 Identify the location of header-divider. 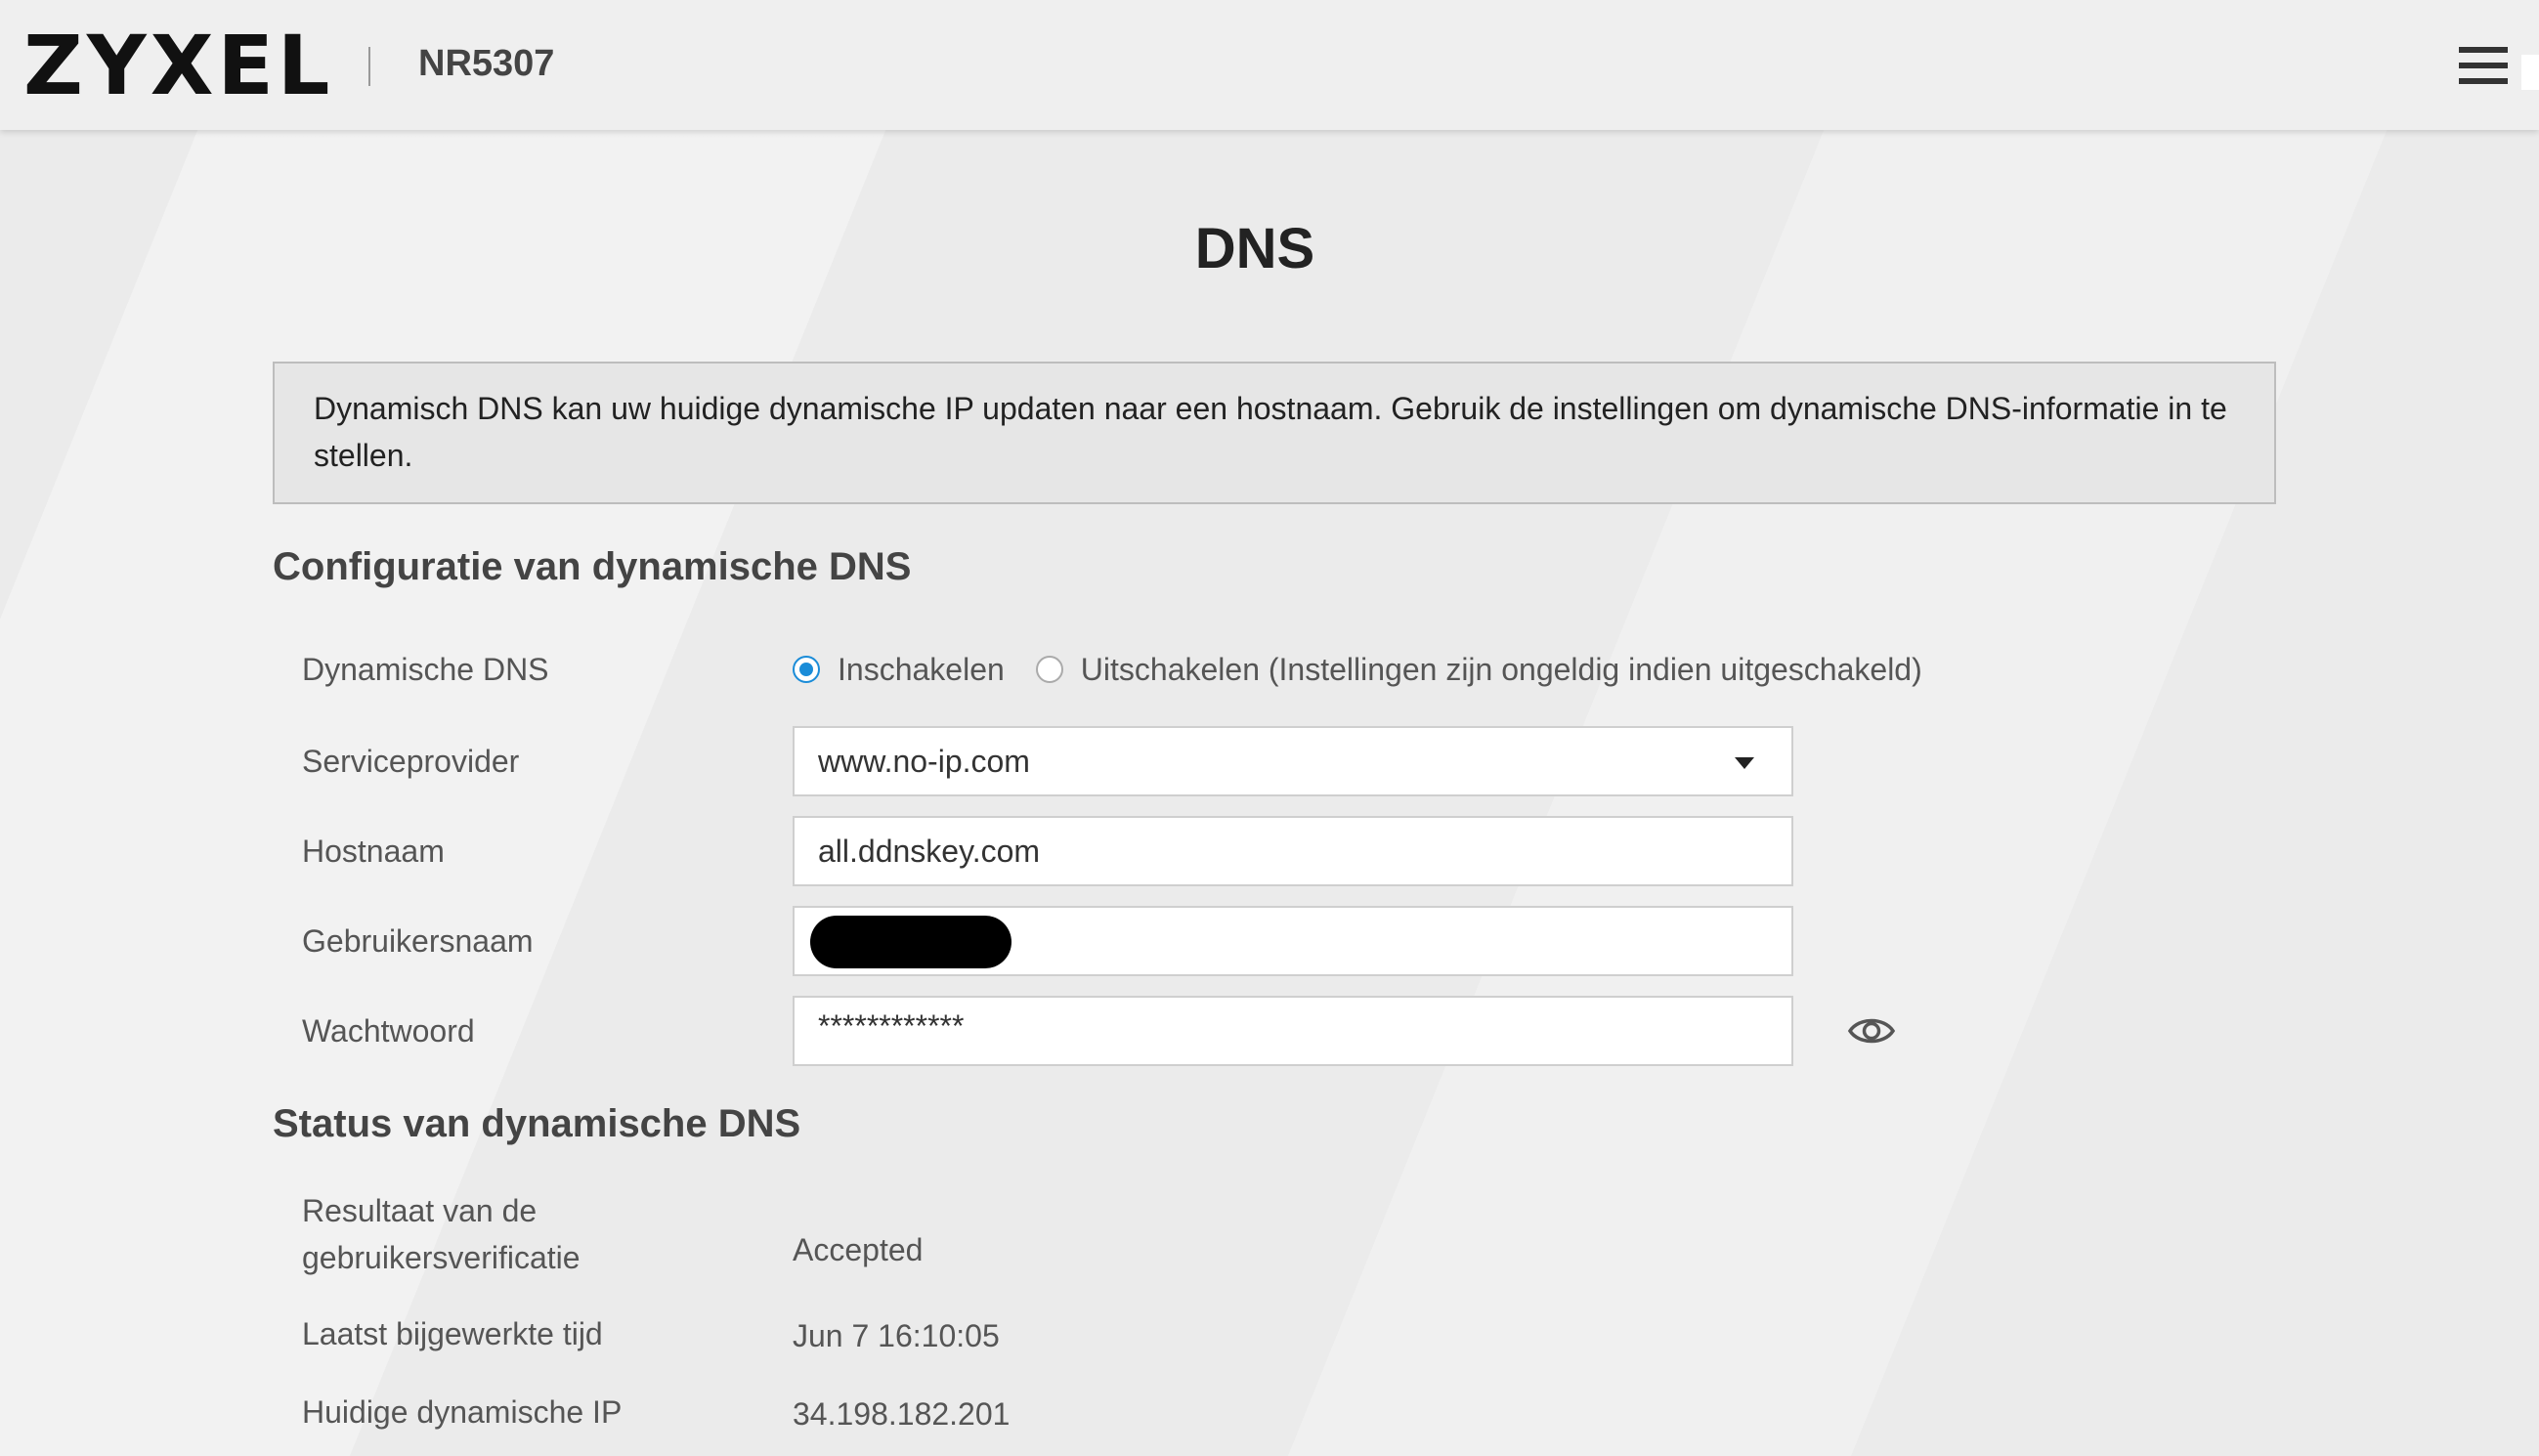
(369, 66).